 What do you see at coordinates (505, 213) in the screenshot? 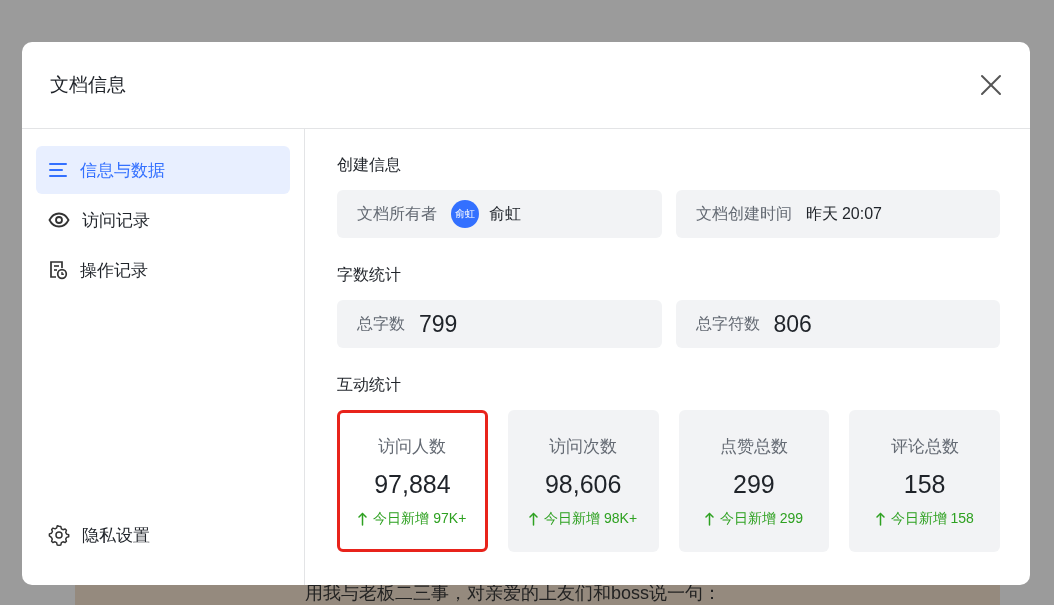
I see `field-value: 俞虹` at bounding box center [505, 213].